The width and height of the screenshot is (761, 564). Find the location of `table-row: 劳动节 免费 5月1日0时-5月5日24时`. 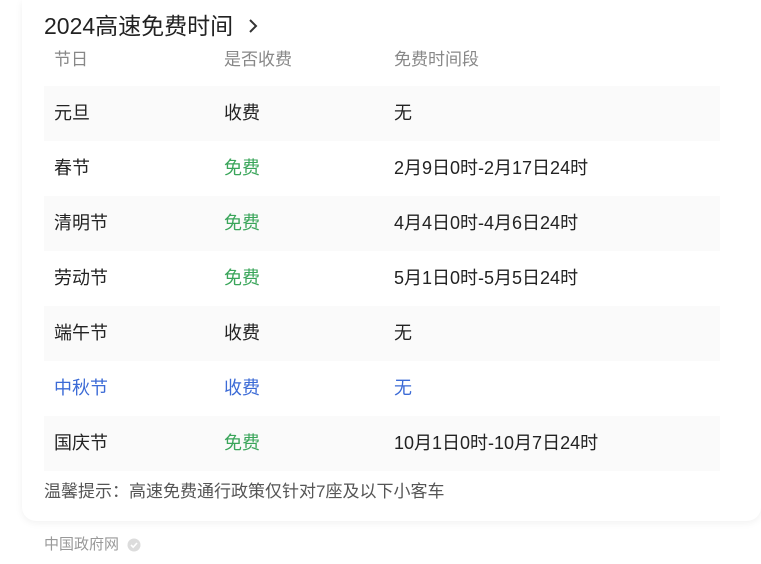

table-row: 劳动节 免费 5月1日0时-5月5日24时 is located at coordinates (382, 278).